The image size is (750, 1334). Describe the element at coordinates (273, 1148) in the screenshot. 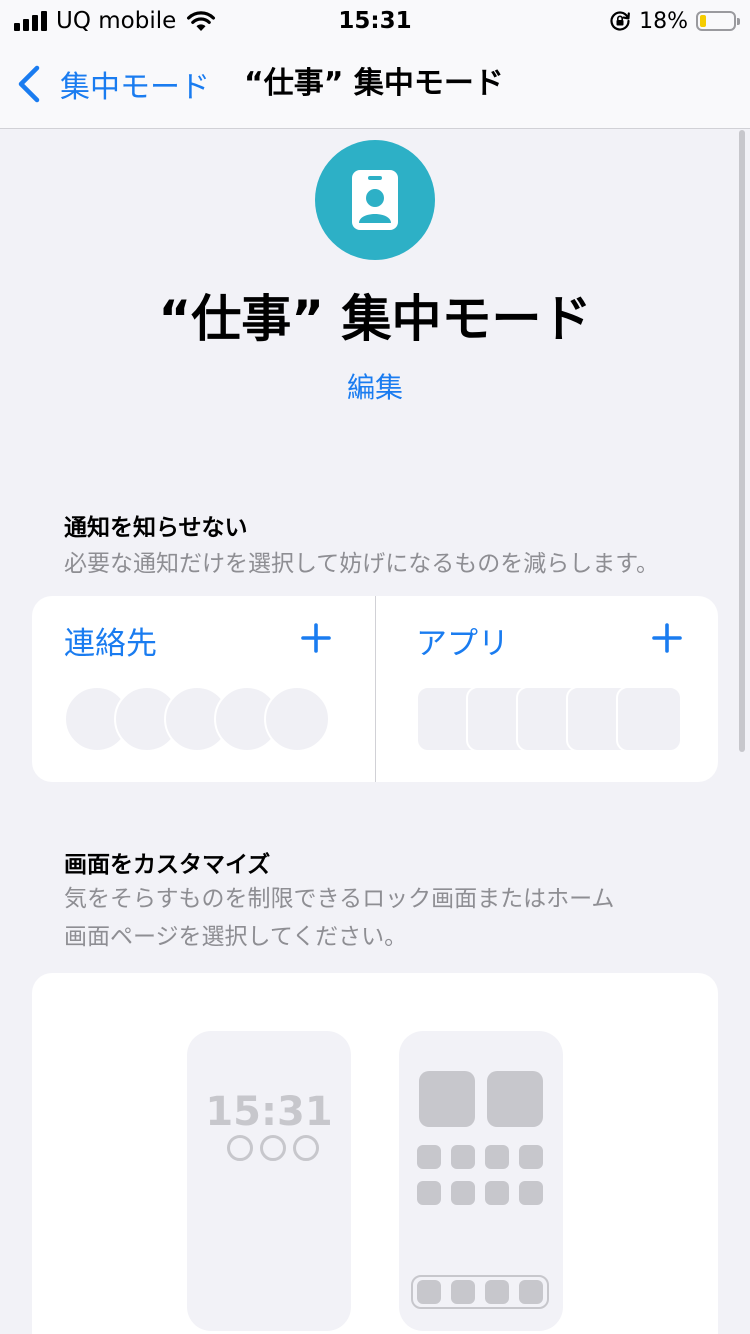

I see `lock-screen-widgets` at that location.